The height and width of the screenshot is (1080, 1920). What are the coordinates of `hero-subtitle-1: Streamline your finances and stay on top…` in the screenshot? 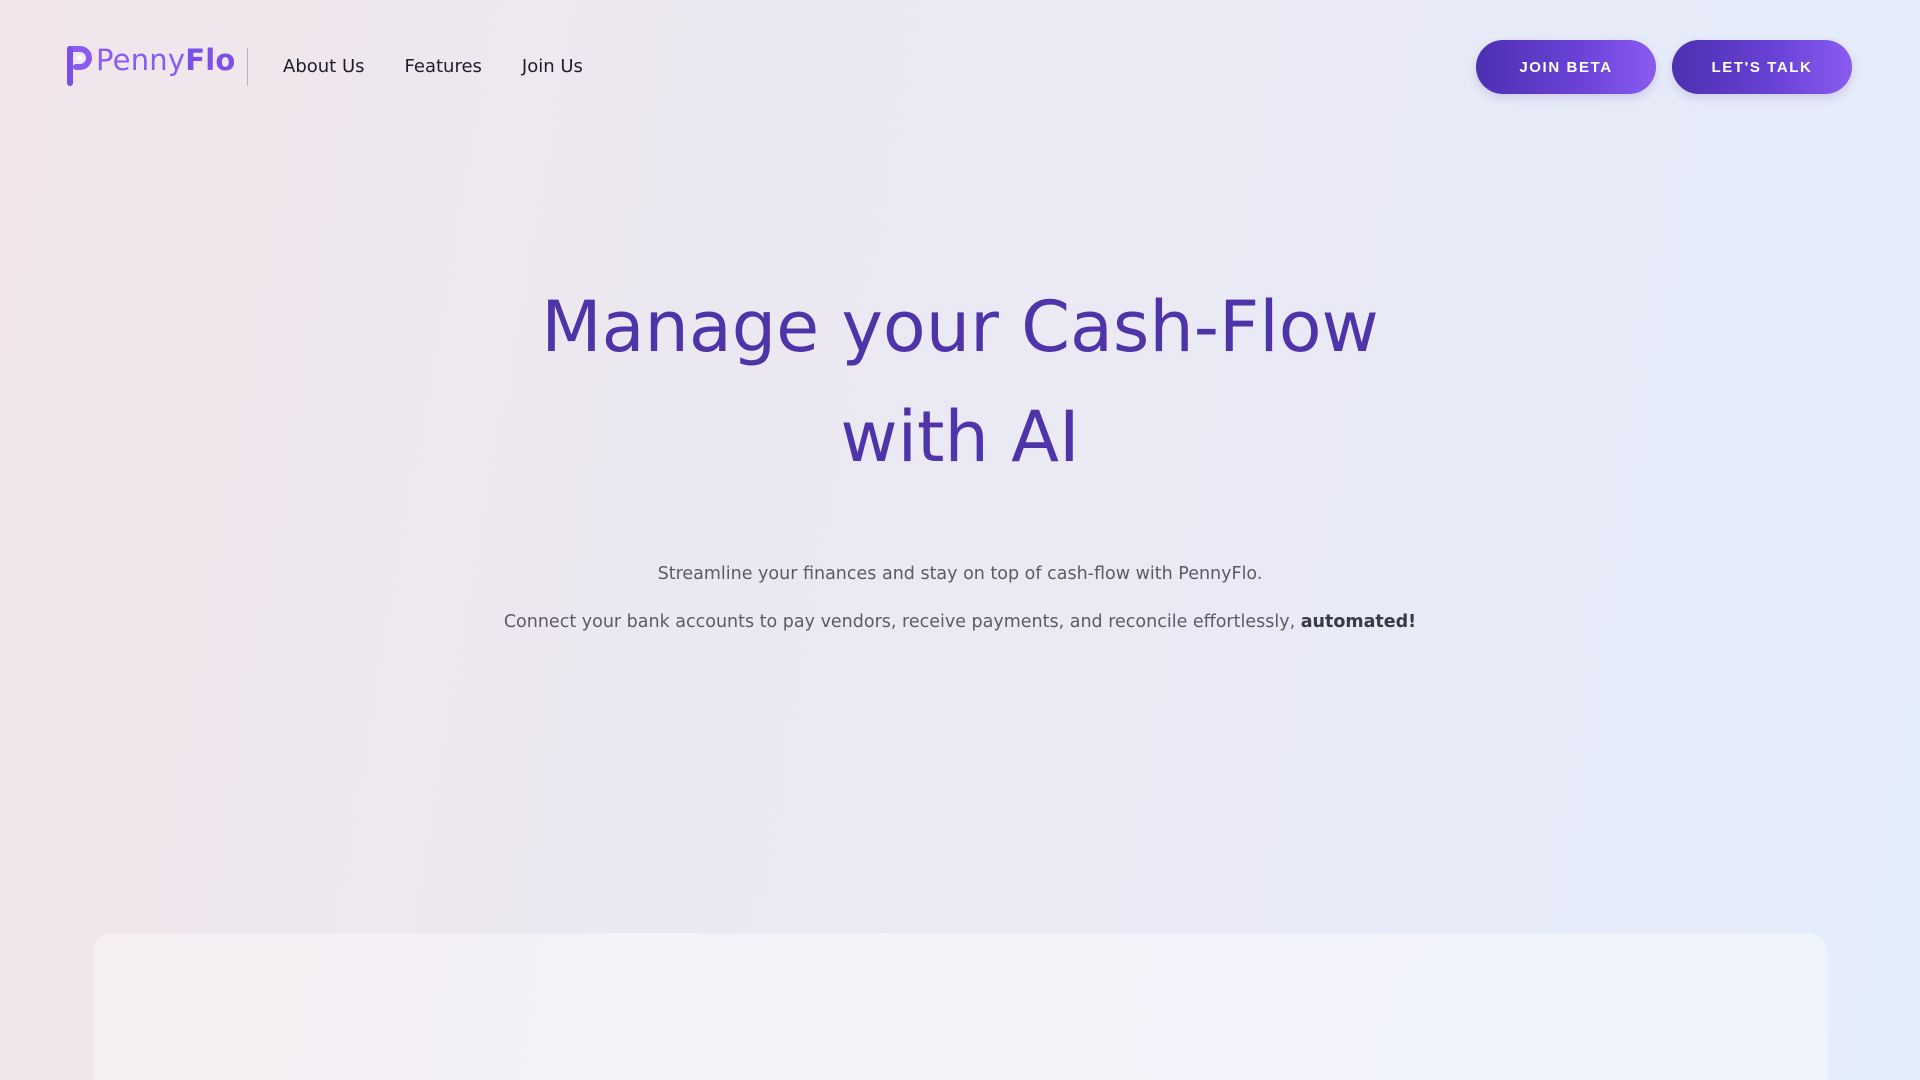 It's located at (960, 574).